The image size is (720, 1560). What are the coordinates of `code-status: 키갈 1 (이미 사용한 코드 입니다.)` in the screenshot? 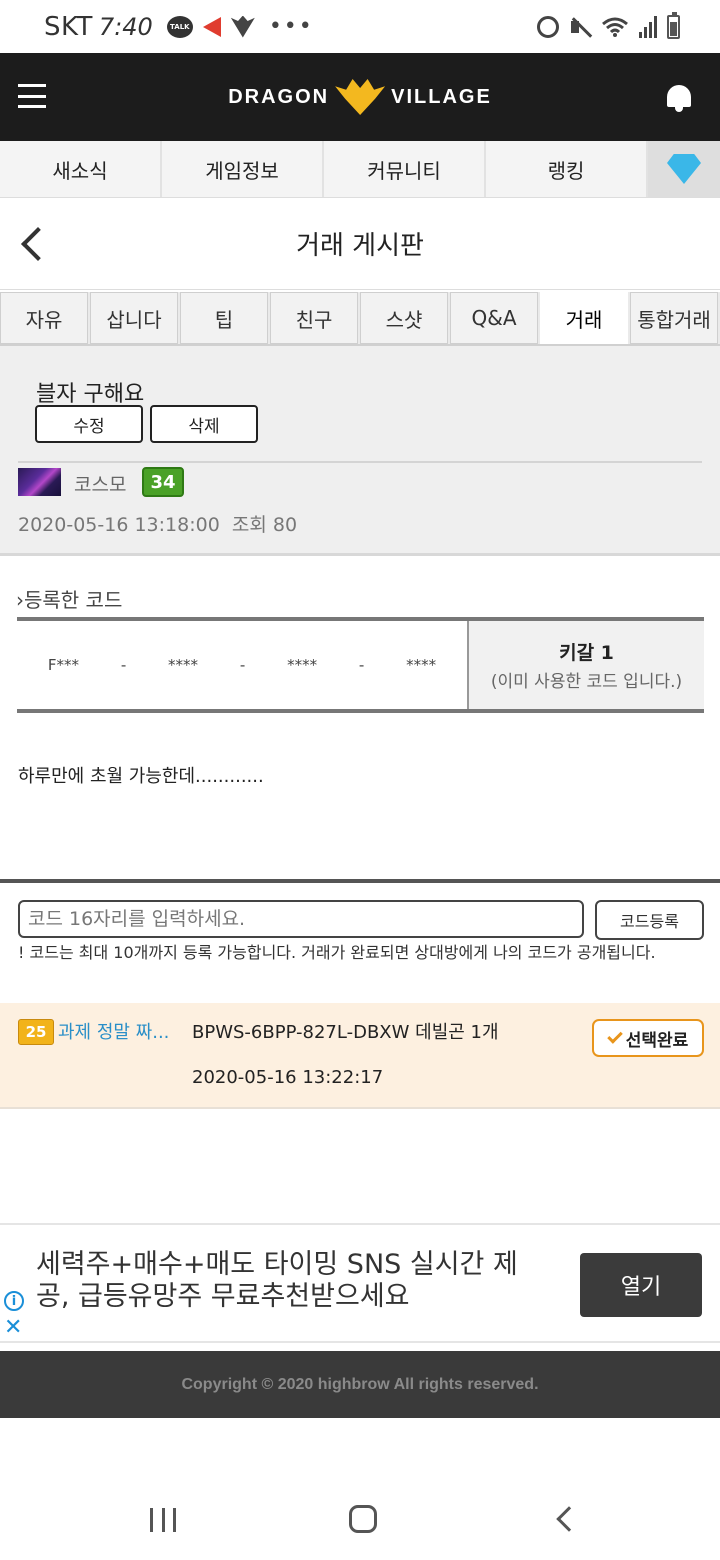 It's located at (586, 665).